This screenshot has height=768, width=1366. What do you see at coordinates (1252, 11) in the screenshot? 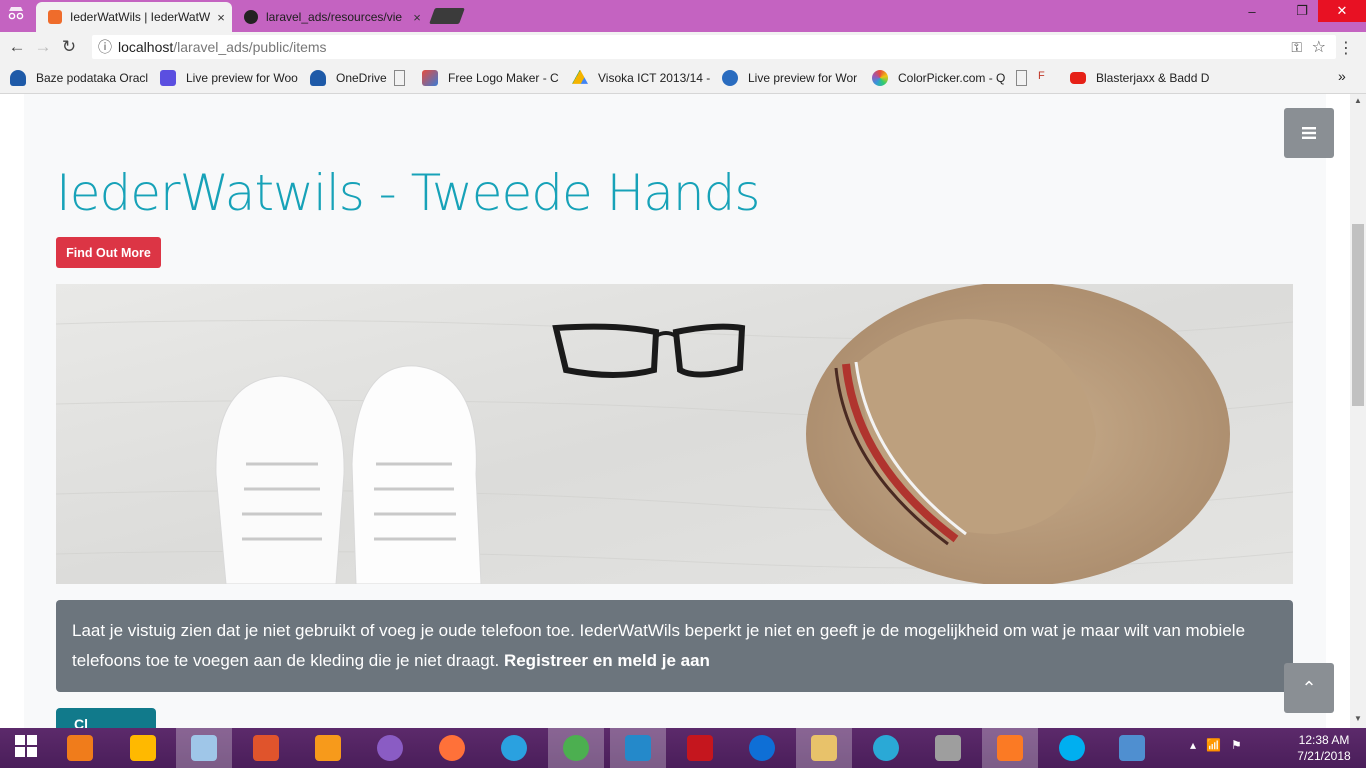
I see `minimize-button: –` at bounding box center [1252, 11].